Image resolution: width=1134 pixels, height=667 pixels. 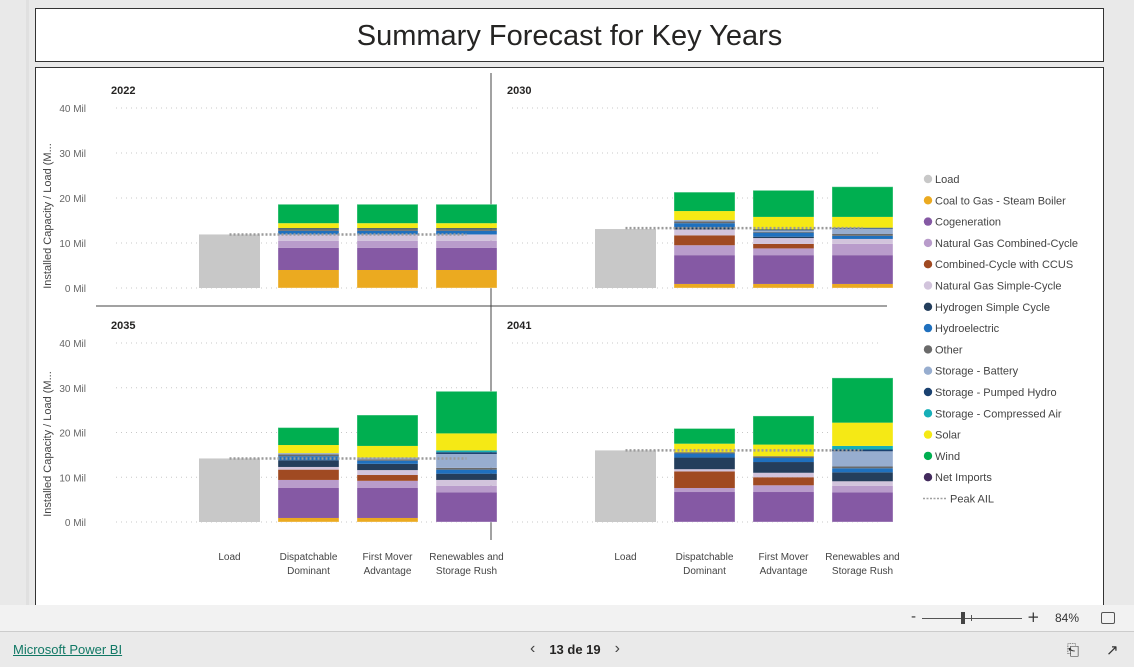 What do you see at coordinates (575, 649) in the screenshot?
I see `page-navigator: ‹ 13 de 19 ›` at bounding box center [575, 649].